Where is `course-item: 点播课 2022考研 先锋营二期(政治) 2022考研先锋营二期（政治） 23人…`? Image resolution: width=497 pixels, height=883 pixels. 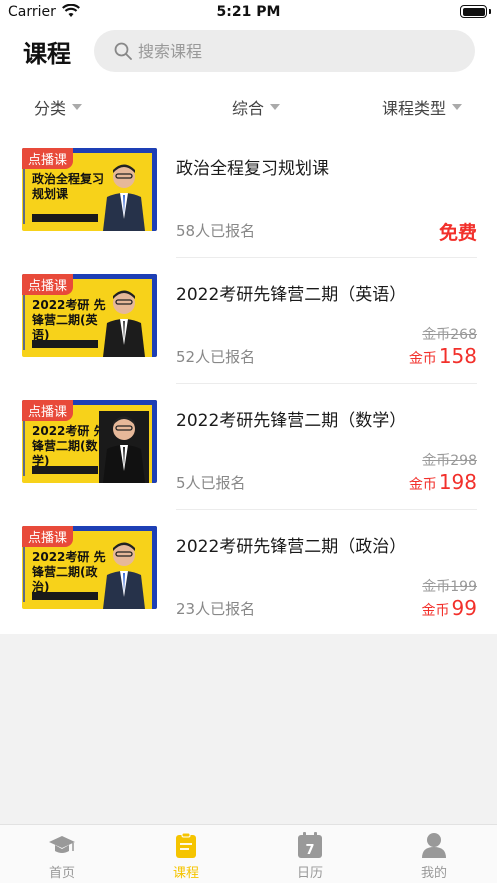 course-item: 点播课 2022考研 先锋营二期(政治) 2022考研先锋营二期（政治） 23人… is located at coordinates (248, 573).